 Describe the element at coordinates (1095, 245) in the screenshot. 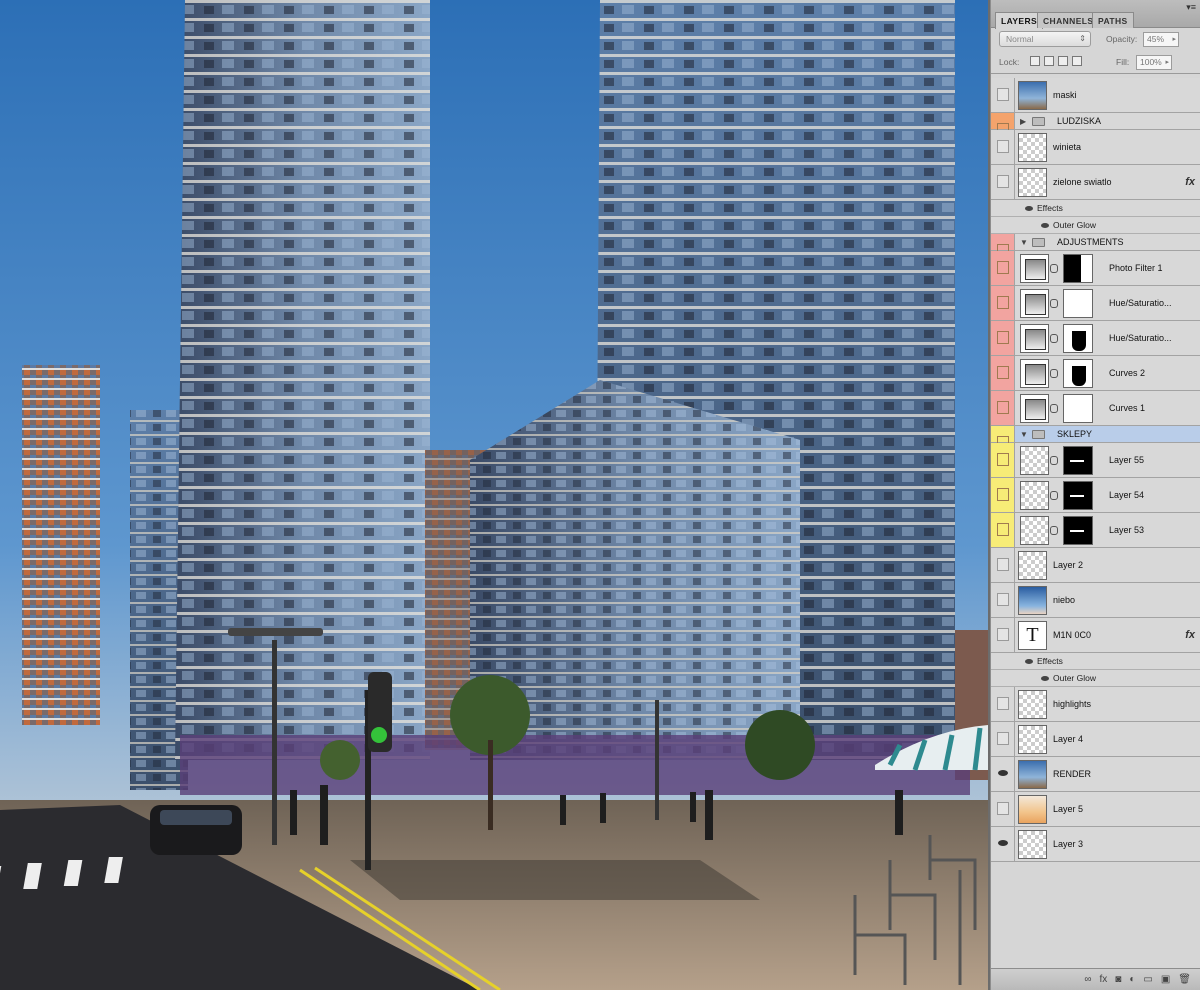

I see `layer-group-row: ▼ ADJUSTMENTS` at that location.